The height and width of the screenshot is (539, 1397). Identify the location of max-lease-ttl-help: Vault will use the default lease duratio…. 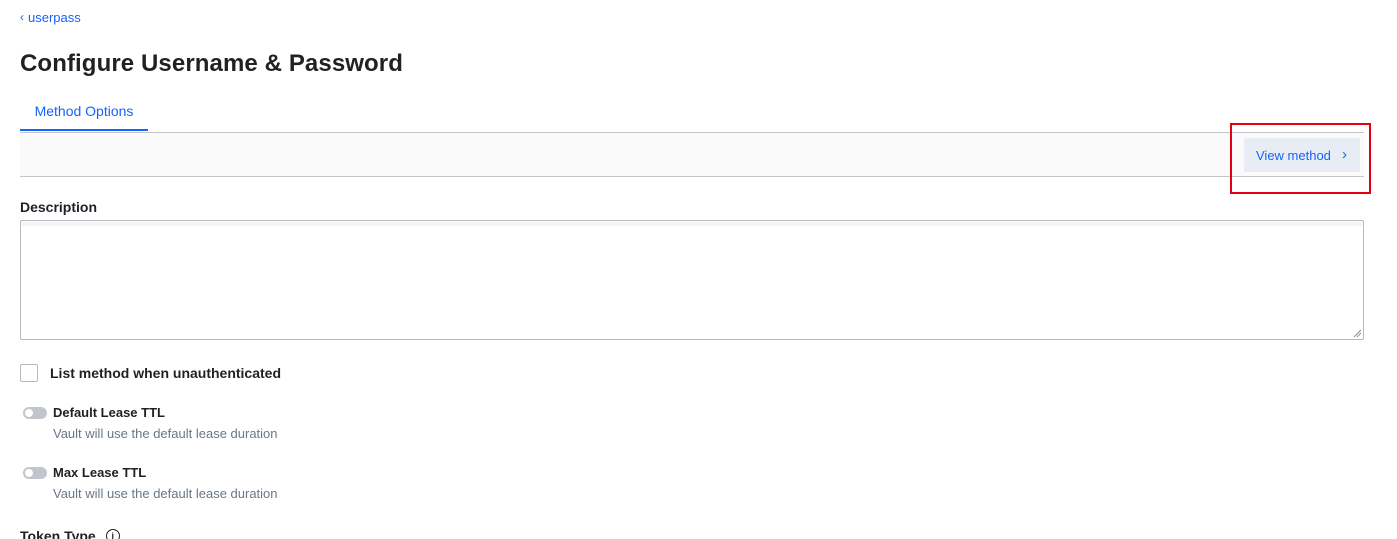
(165, 493).